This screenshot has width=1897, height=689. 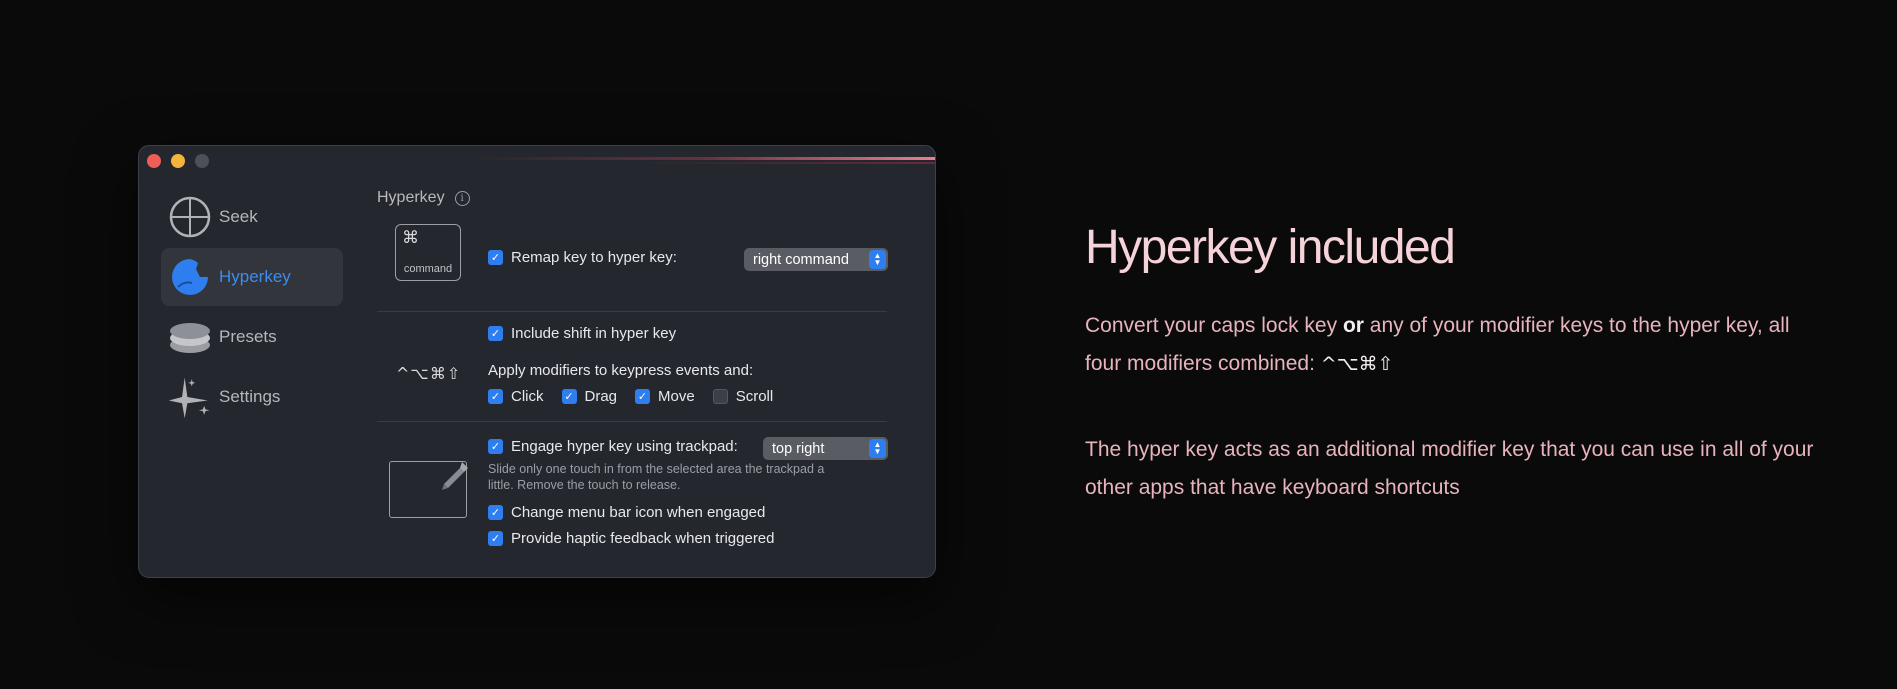 I want to click on menu-icon-label: Change menu bar icon when engaged, so click(x=638, y=512).